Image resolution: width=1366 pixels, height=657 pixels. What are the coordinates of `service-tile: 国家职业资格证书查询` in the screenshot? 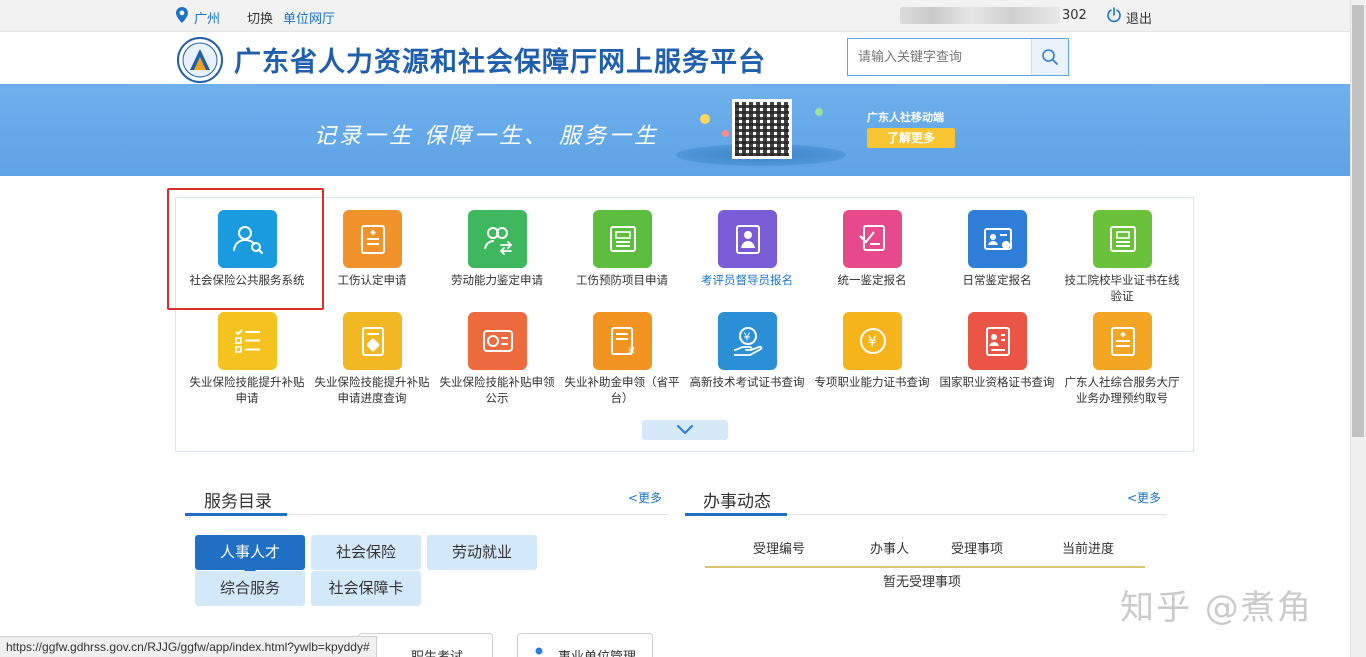 It's located at (997, 350).